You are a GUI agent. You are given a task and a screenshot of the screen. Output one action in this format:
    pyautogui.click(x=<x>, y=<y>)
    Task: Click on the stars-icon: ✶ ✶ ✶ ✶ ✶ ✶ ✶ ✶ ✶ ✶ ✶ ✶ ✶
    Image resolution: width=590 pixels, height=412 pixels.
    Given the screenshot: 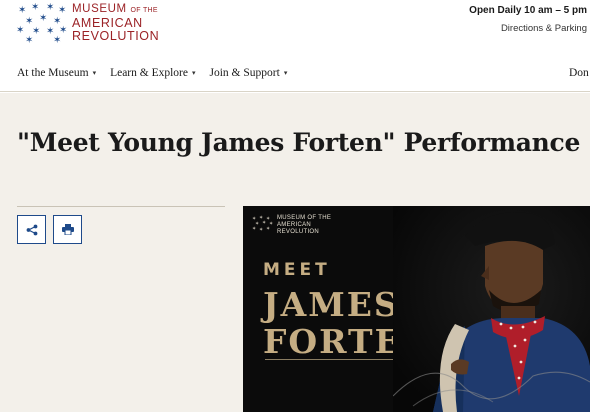 What is the action you would take?
    pyautogui.click(x=41, y=24)
    